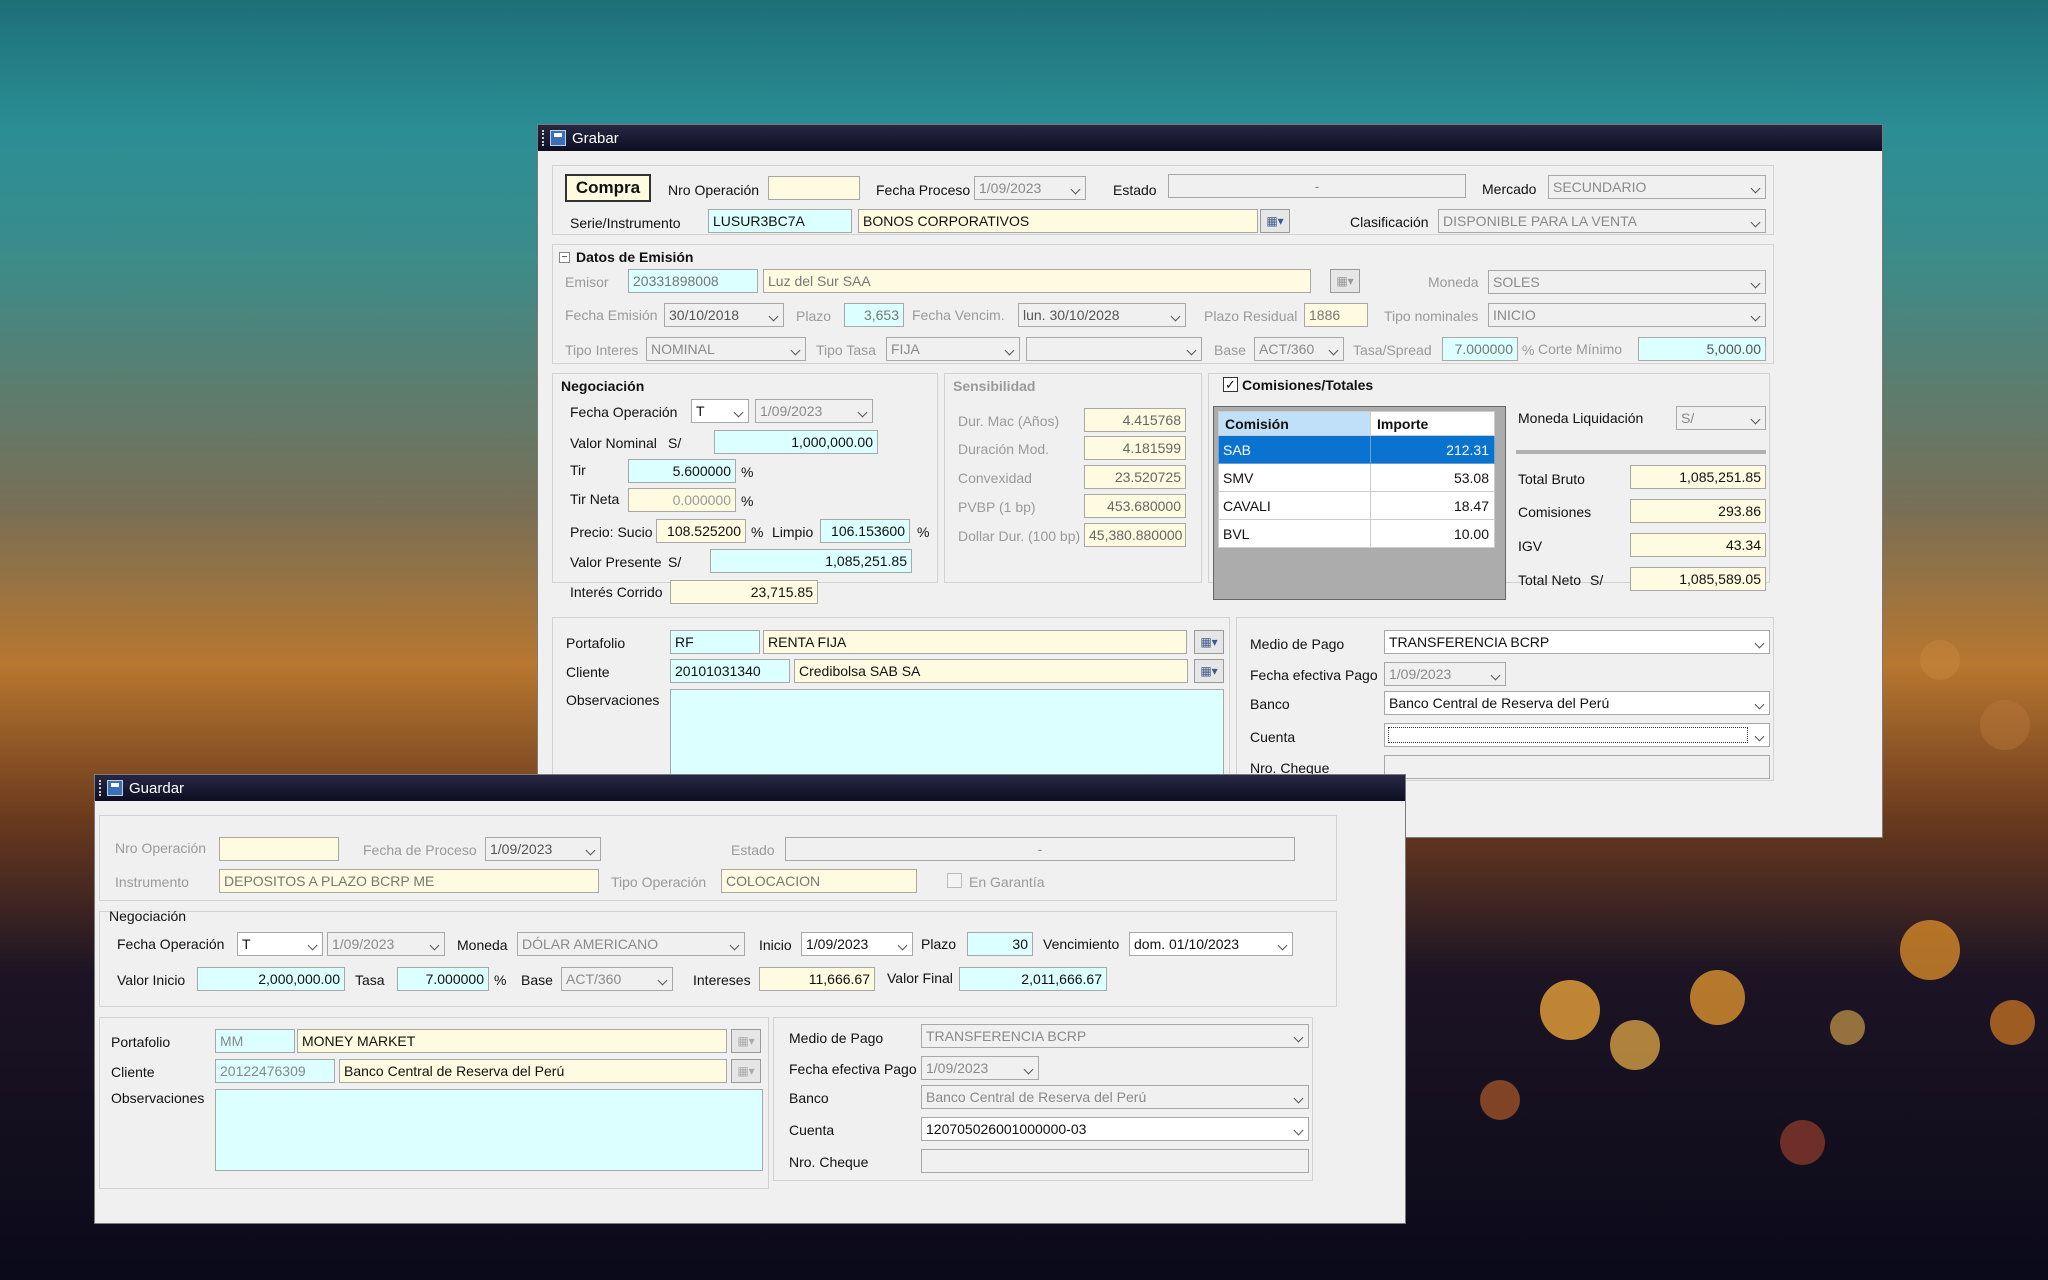 This screenshot has width=2048, height=1280. What do you see at coordinates (715, 642) in the screenshot?
I see `portafolio-code-field: RF` at bounding box center [715, 642].